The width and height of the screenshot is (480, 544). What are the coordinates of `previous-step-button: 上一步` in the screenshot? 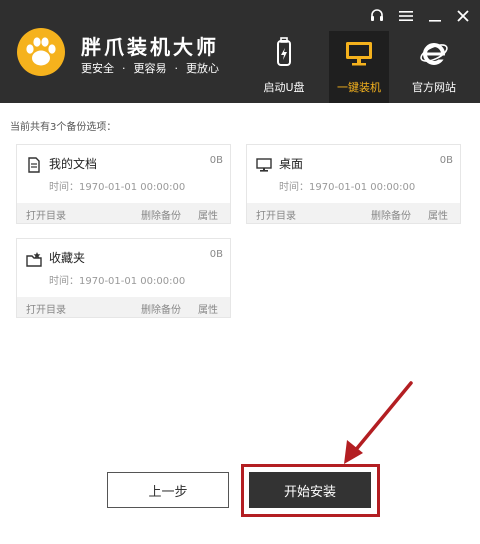 It's located at (168, 490).